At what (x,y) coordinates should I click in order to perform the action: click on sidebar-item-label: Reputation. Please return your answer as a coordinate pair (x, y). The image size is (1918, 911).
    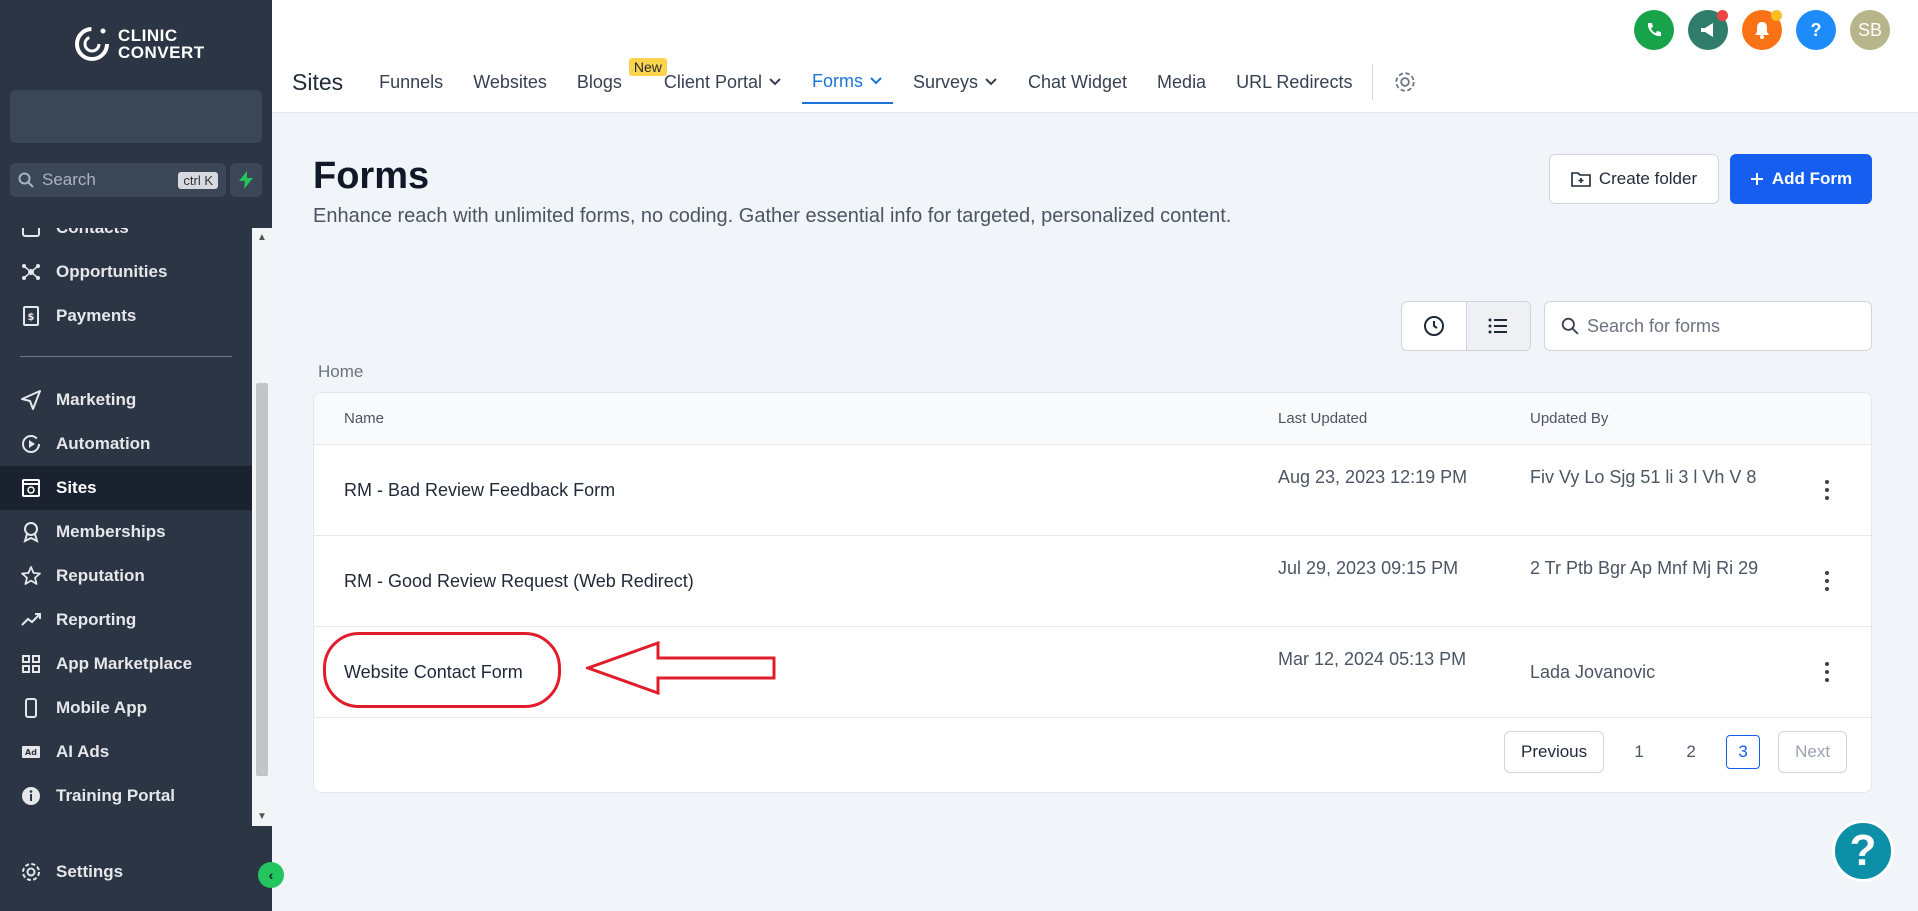
    Looking at the image, I should click on (100, 575).